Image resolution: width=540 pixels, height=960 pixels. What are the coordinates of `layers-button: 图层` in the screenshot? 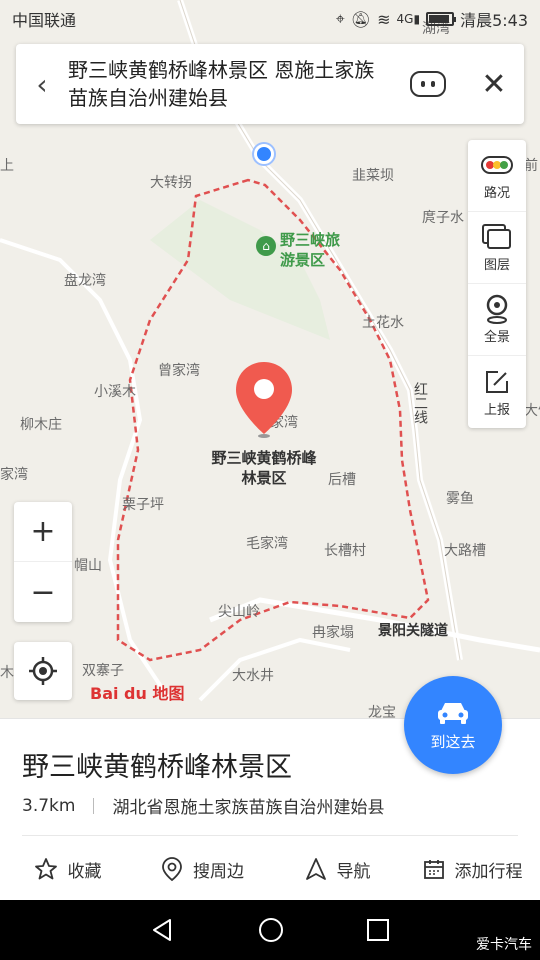 It's located at (497, 248).